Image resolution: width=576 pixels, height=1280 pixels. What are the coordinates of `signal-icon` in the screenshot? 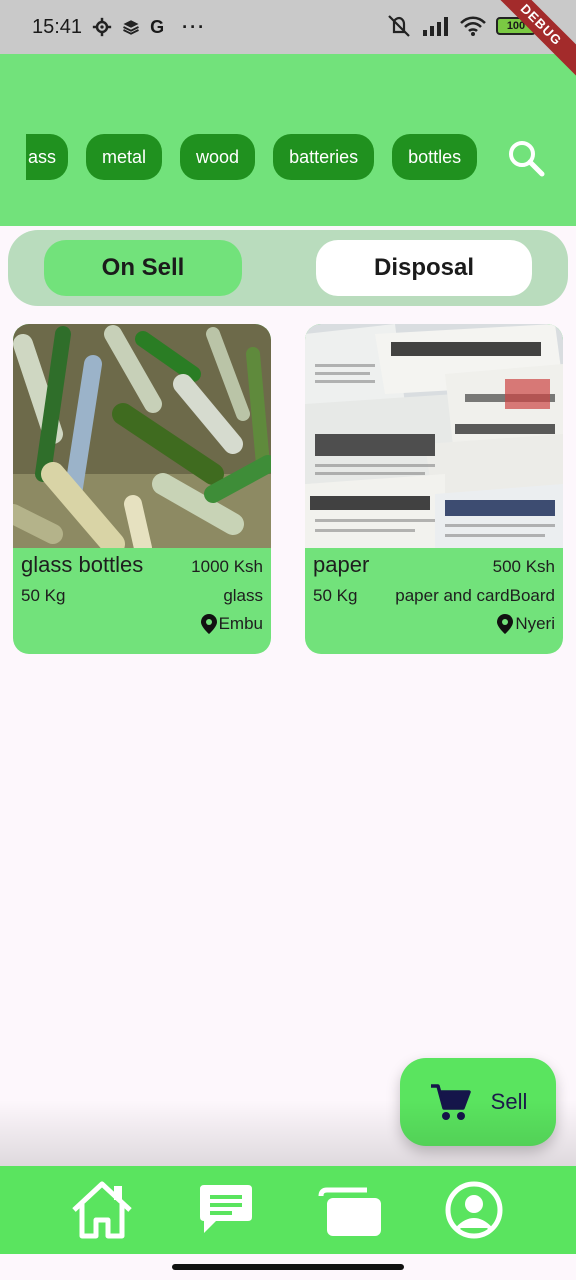 It's located at (435, 26).